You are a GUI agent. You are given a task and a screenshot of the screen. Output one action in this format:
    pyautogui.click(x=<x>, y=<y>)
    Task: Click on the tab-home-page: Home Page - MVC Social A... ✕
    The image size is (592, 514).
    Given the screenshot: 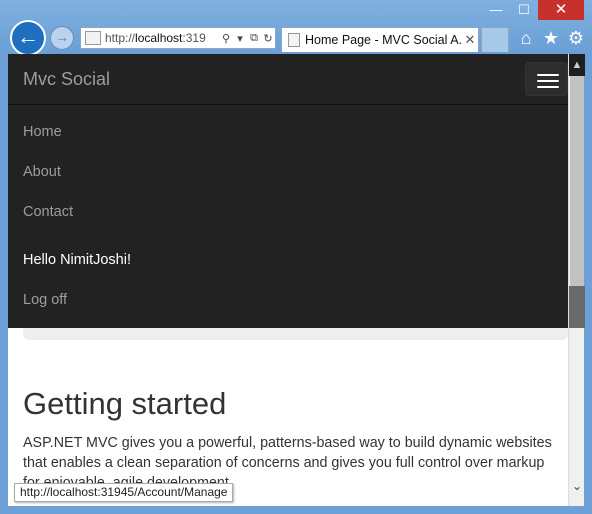 What is the action you would take?
    pyautogui.click(x=380, y=39)
    